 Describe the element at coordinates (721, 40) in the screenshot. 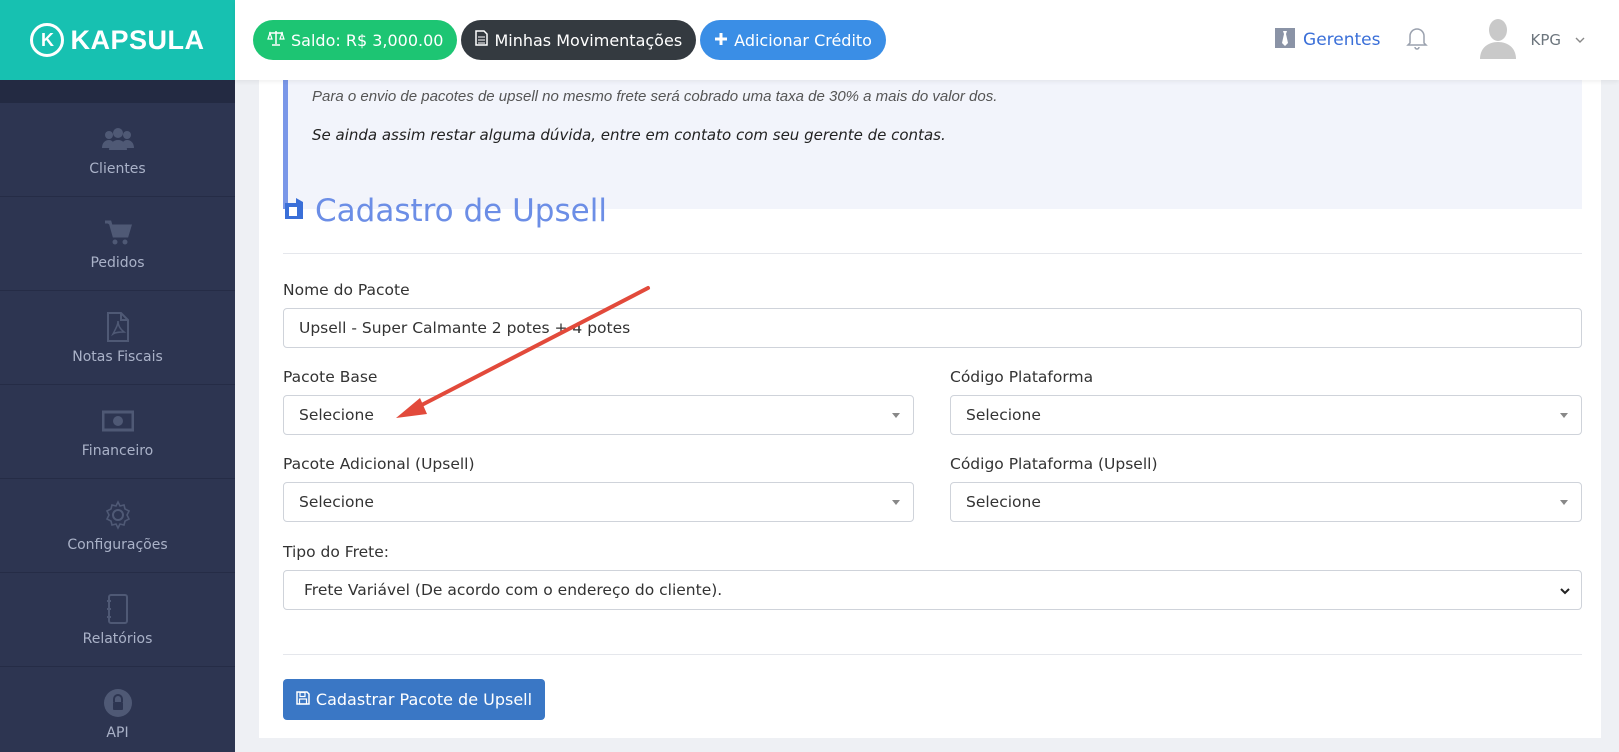

I see `plus-icon` at that location.